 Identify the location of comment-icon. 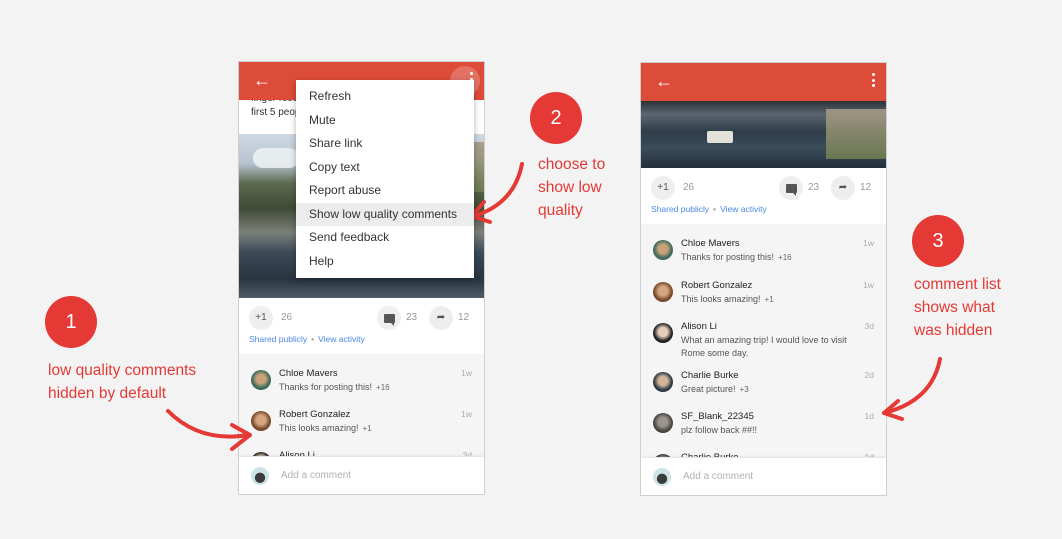
(389, 320).